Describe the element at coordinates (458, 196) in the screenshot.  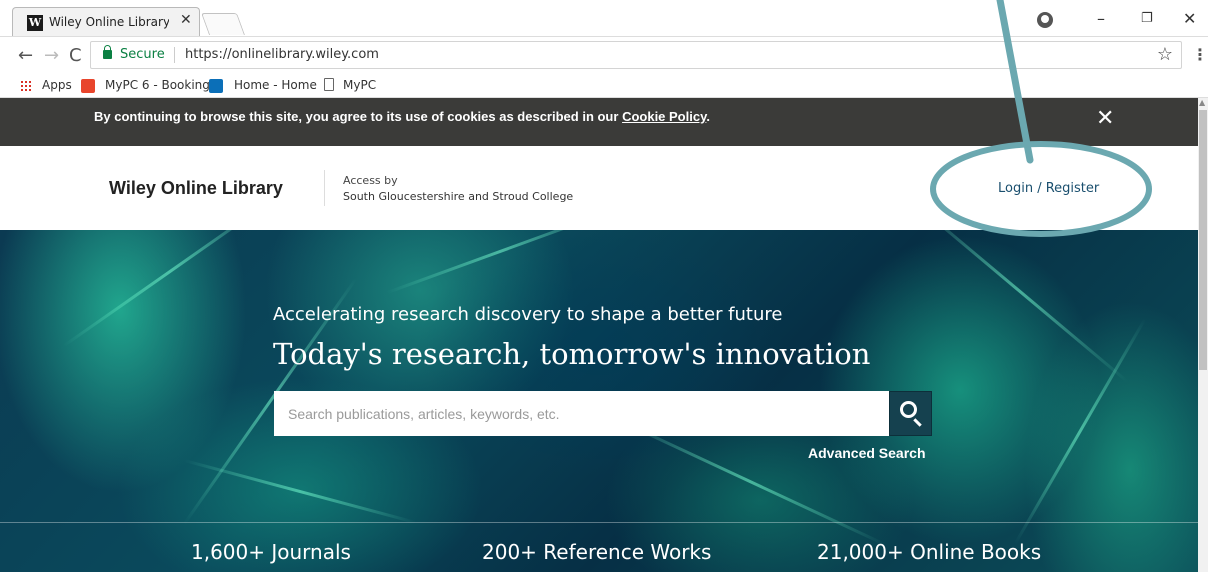
I see `institution-name: South Gloucestershire and Stroud College` at that location.